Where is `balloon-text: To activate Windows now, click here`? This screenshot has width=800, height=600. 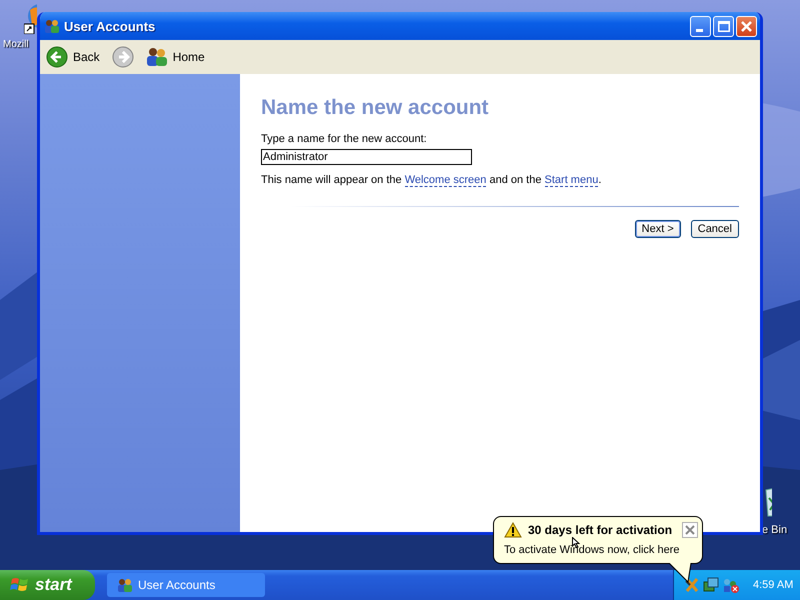
balloon-text: To activate Windows now, click here is located at coordinates (601, 550).